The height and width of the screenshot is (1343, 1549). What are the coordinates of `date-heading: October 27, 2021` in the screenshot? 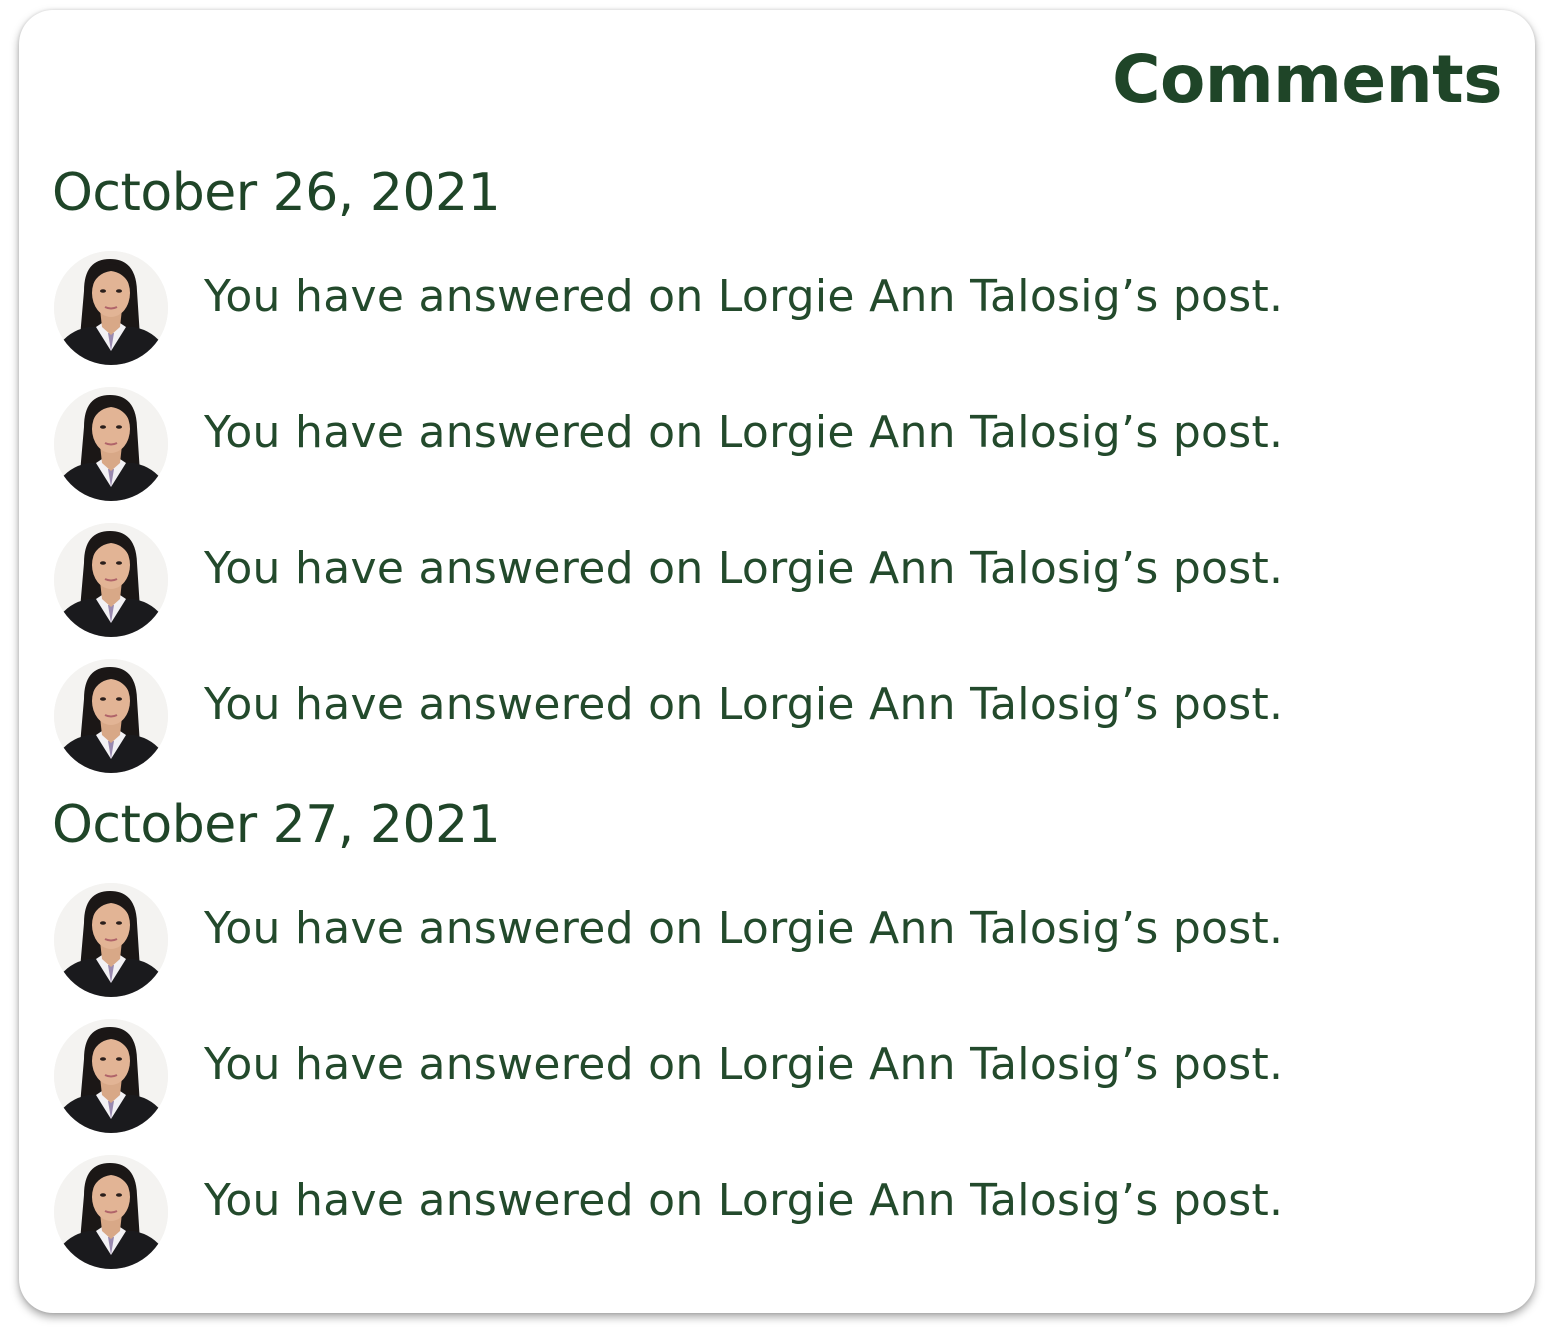 It's located at (276, 825).